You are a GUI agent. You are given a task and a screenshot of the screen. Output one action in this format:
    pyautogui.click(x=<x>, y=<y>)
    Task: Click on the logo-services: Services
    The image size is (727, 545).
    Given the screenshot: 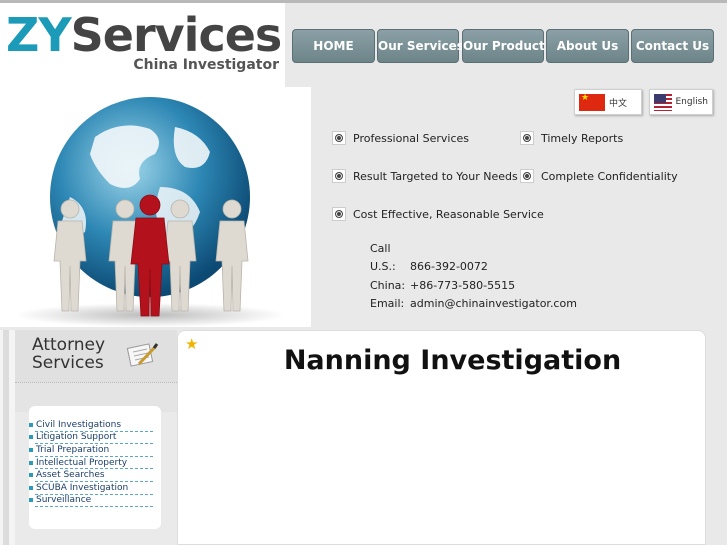 What is the action you would take?
    pyautogui.click(x=176, y=35)
    